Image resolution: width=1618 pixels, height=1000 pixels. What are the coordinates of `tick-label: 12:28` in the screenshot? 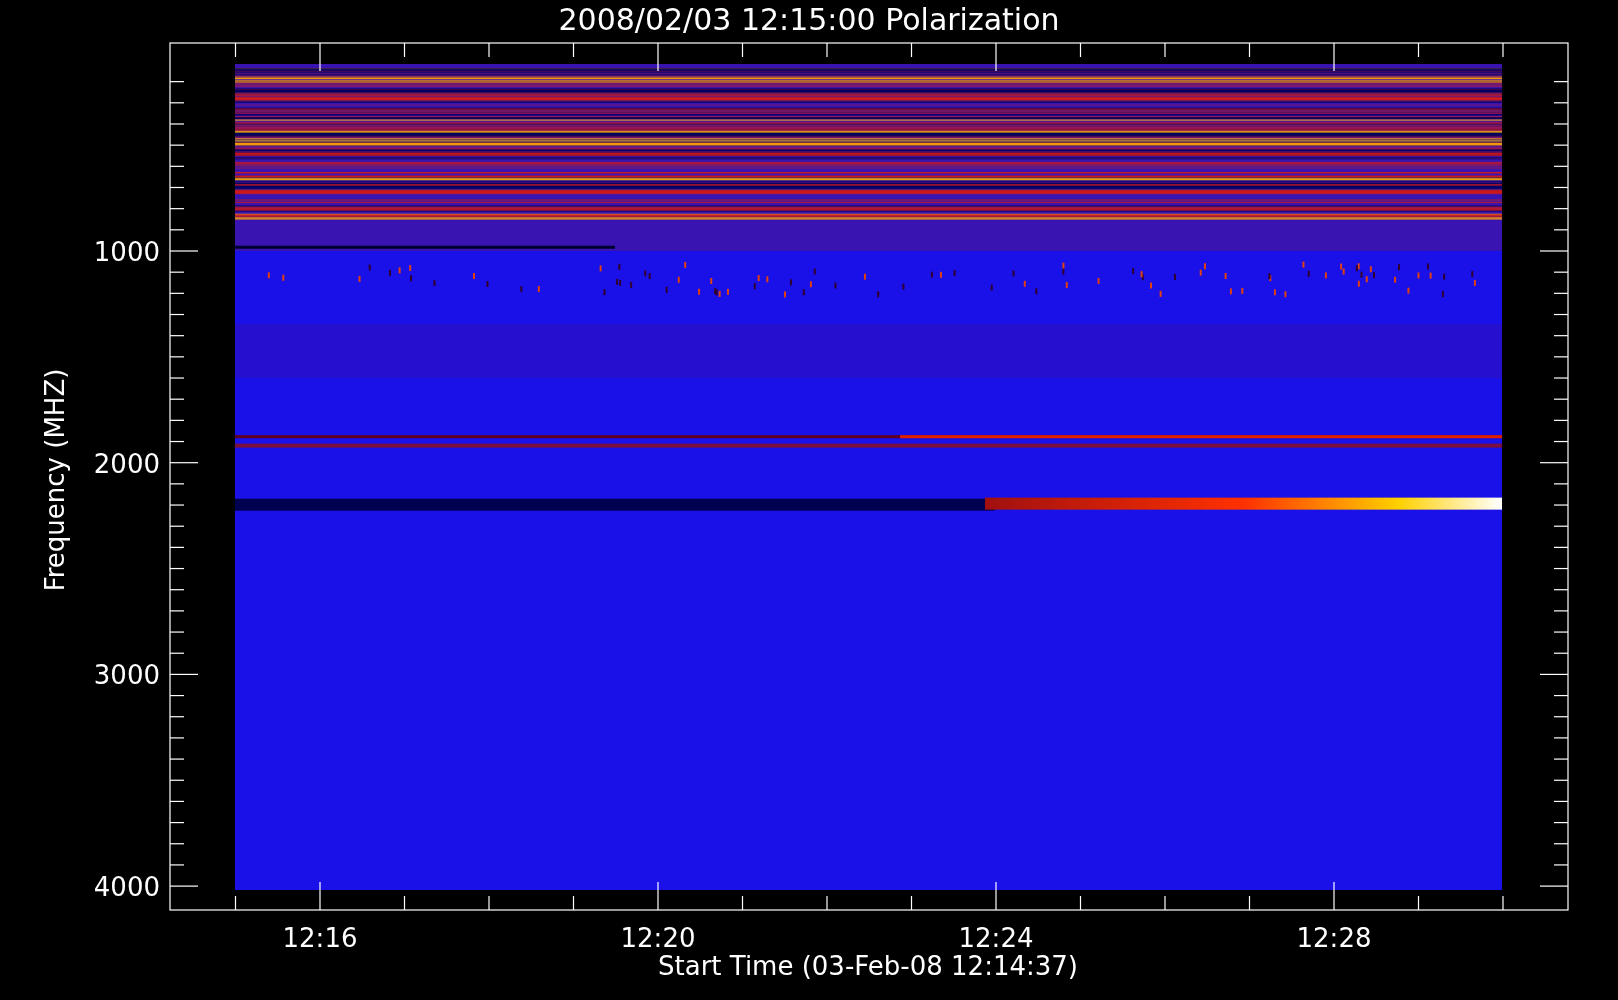 It's located at (1334, 938).